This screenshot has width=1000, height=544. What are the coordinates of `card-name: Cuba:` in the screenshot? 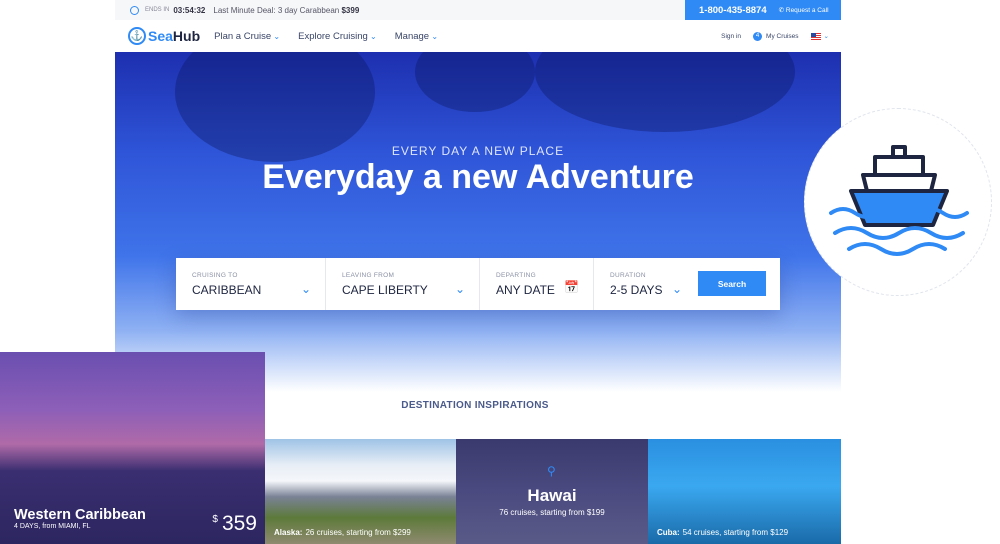 It's located at (668, 532).